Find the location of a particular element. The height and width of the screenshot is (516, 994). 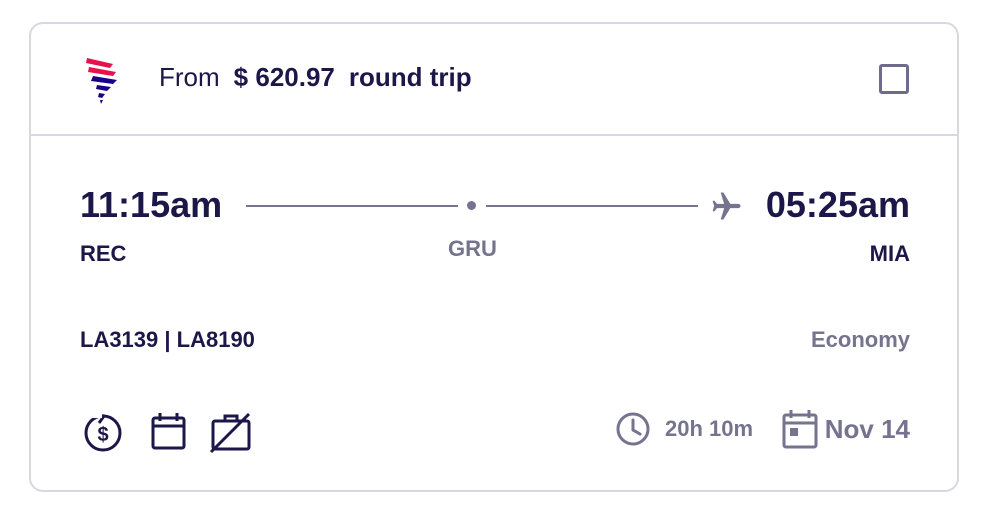

airline-logo-icon is located at coordinates (101, 81).